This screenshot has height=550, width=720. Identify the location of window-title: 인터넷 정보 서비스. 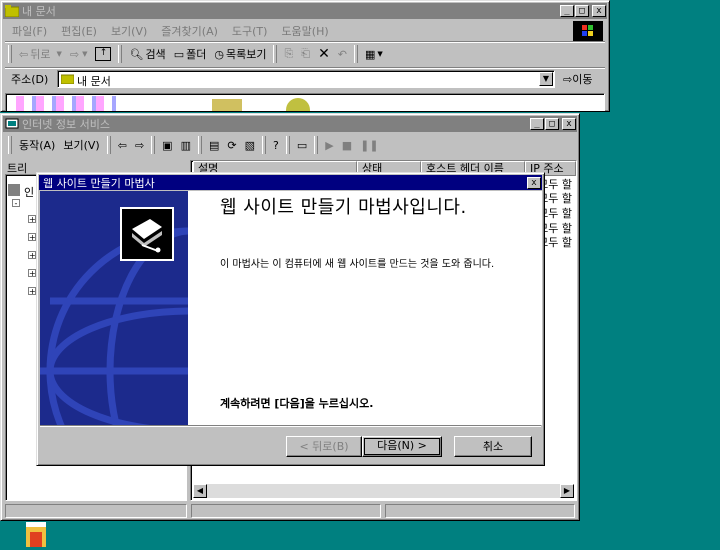
(66, 124).